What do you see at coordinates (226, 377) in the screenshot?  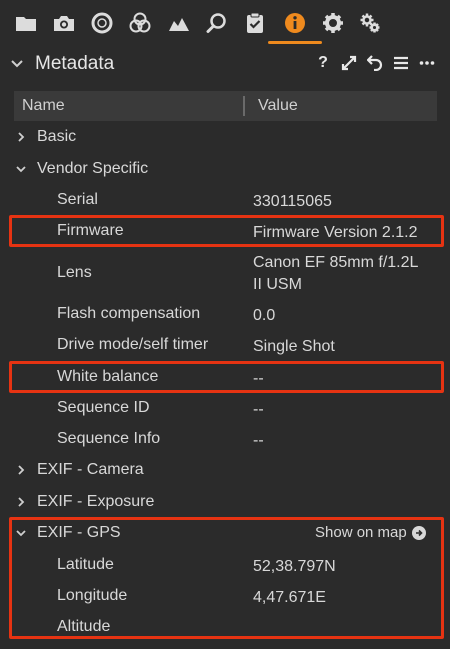 I see `highlight-white-balance` at bounding box center [226, 377].